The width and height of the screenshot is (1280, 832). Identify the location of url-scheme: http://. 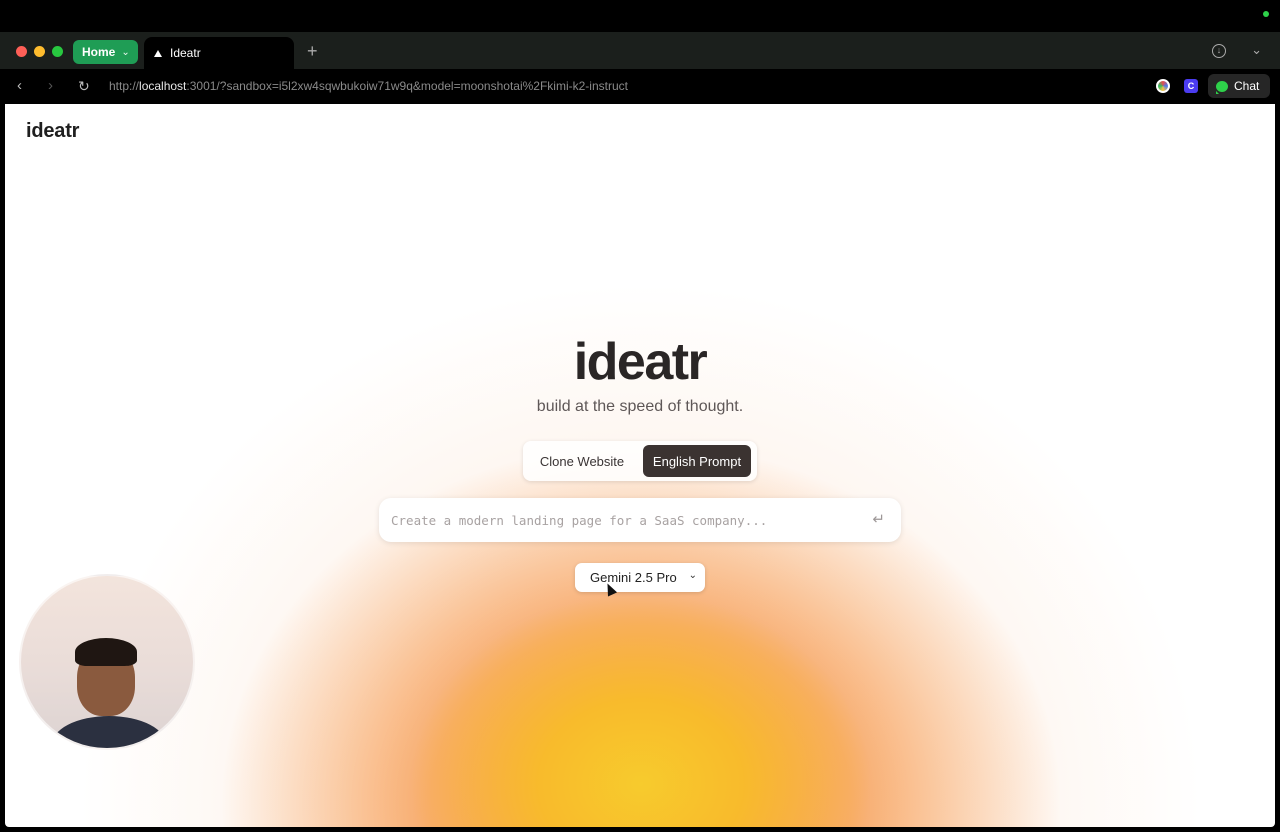
(124, 86).